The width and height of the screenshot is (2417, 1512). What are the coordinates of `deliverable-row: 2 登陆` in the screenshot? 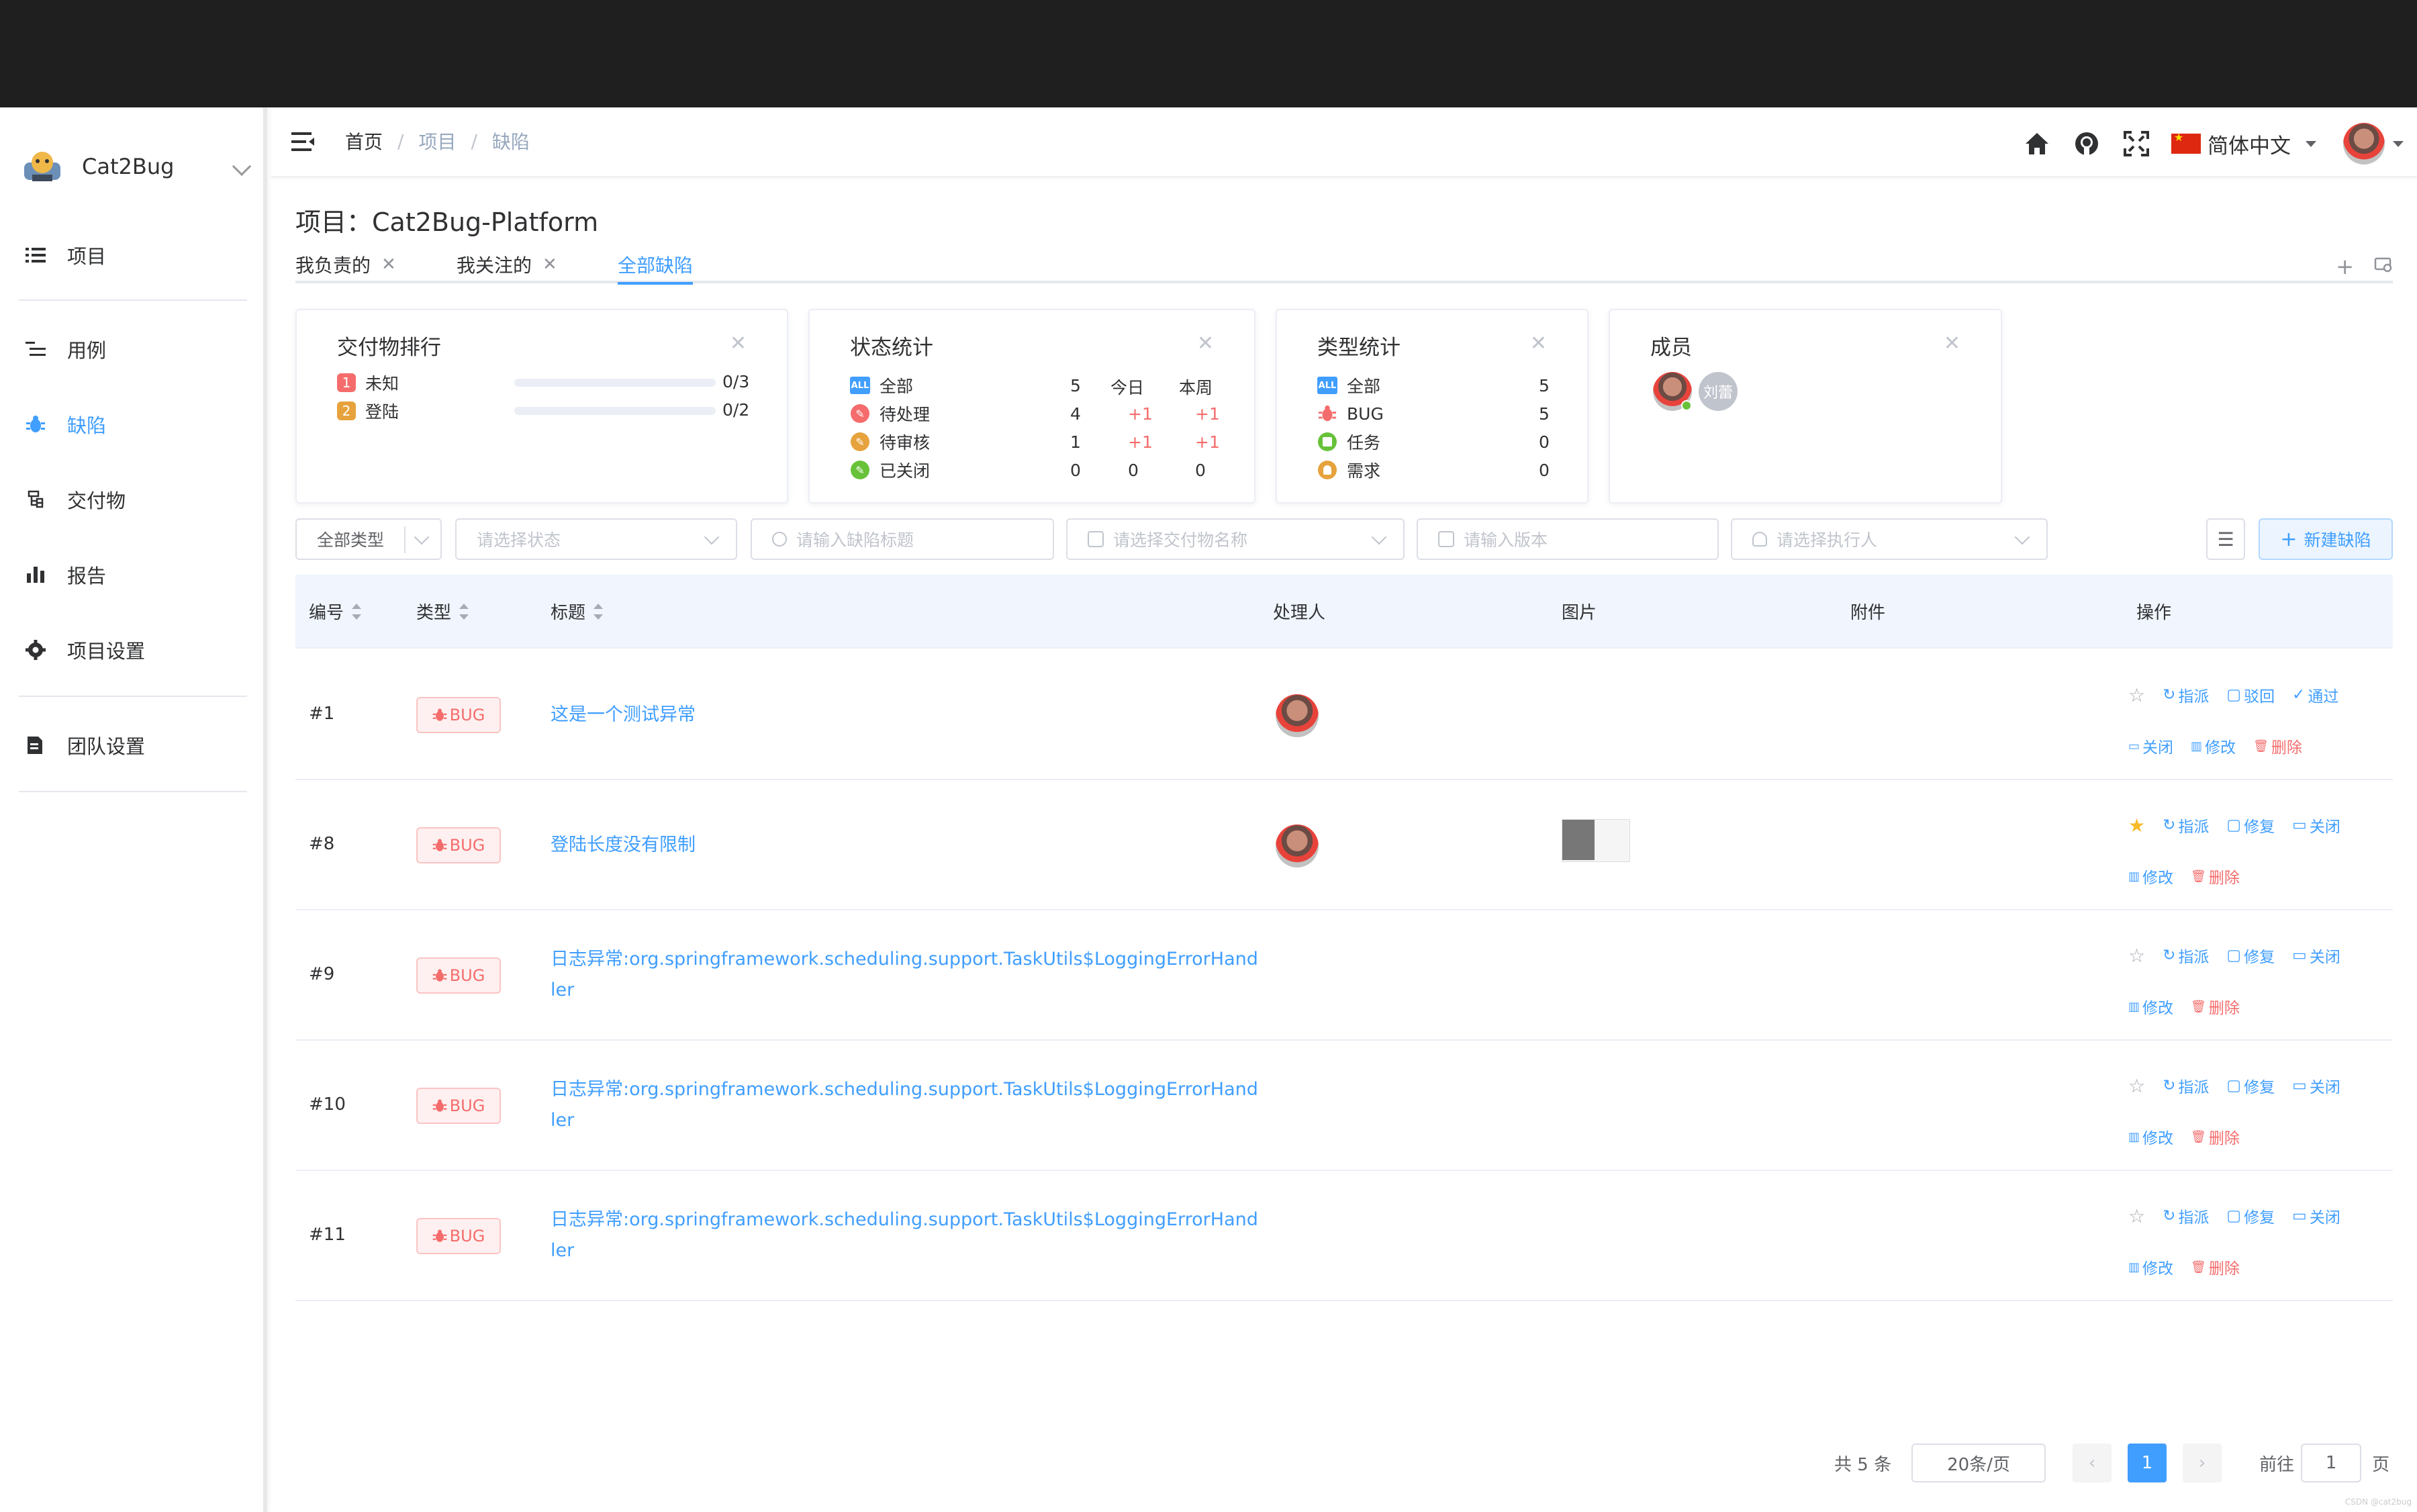 It's located at (368, 410).